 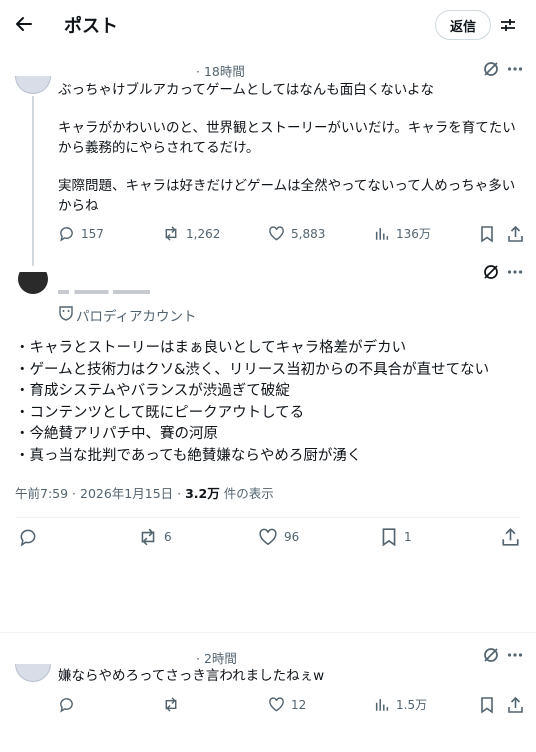 I want to click on post-bullet: ・コンテンツとして既にピークアウトしてる, so click(x=160, y=412).